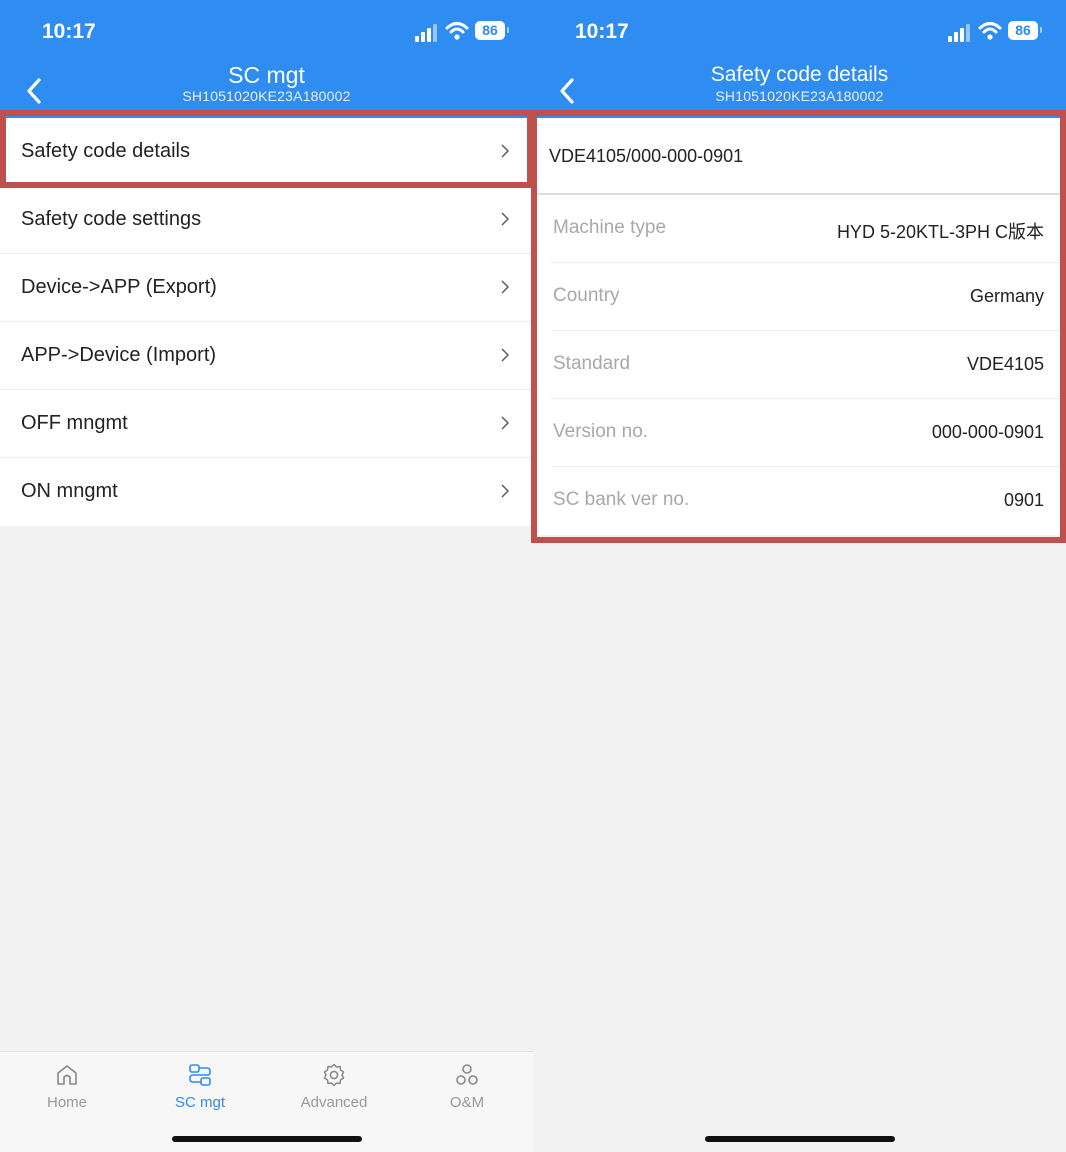 The width and height of the screenshot is (1066, 1152). I want to click on tab-label: SC mgt, so click(199, 1102).